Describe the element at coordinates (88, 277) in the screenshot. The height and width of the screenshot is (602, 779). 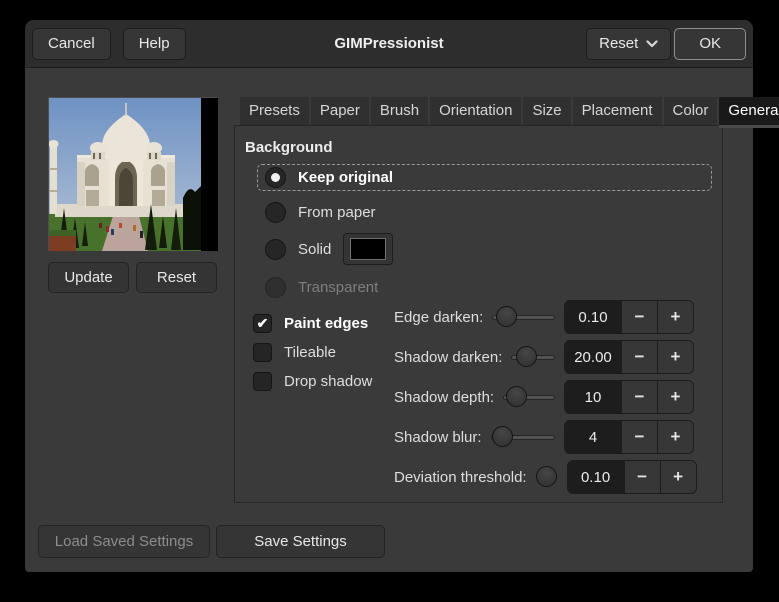
I see `update-preview-button: Update` at that location.